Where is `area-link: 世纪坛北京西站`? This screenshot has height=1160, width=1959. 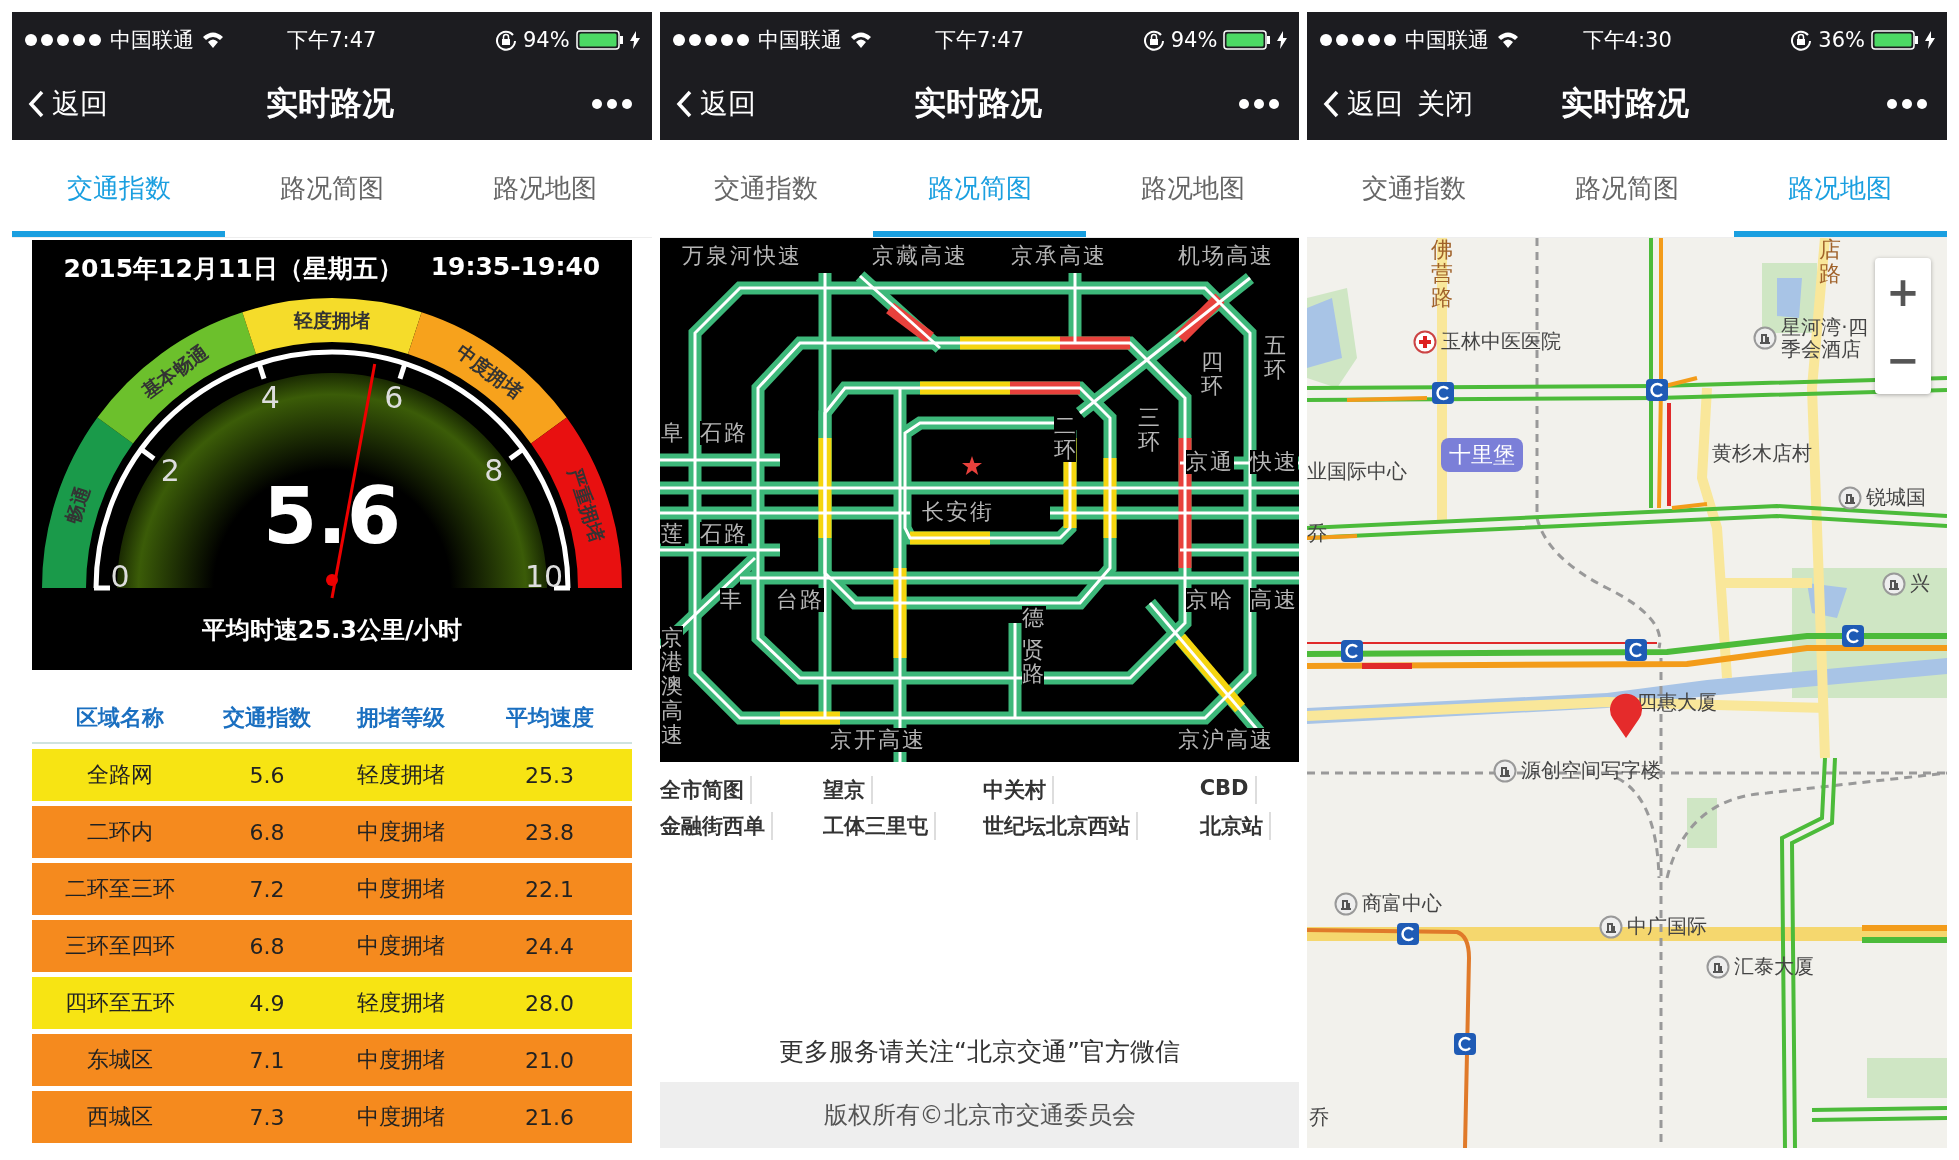 area-link: 世纪坛北京西站 is located at coordinates (1060, 826).